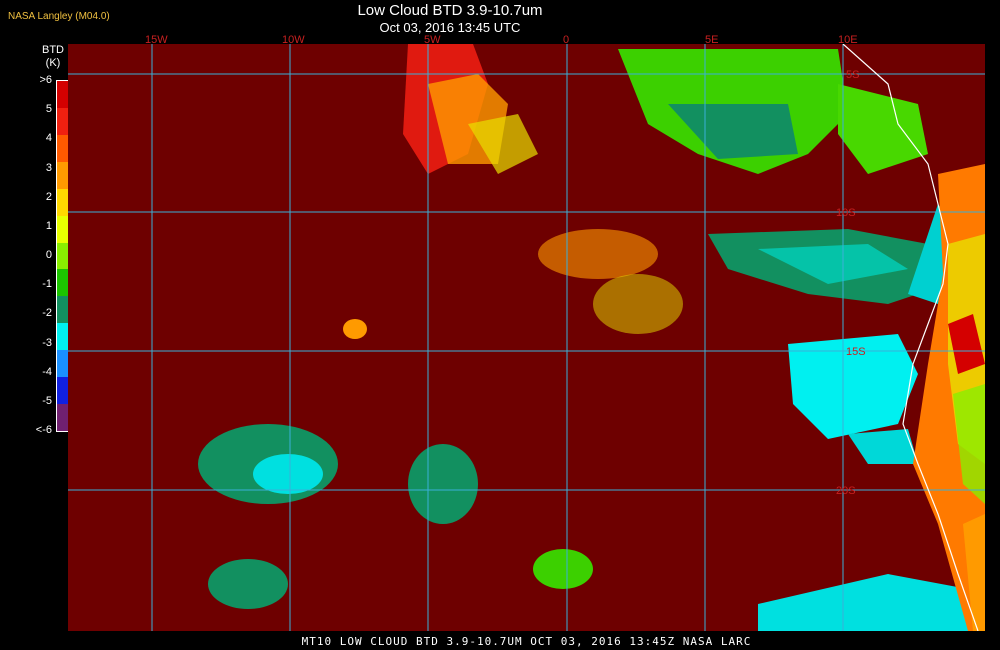 The height and width of the screenshot is (650, 1000). I want to click on lat-label-15s: 15S, so click(856, 352).